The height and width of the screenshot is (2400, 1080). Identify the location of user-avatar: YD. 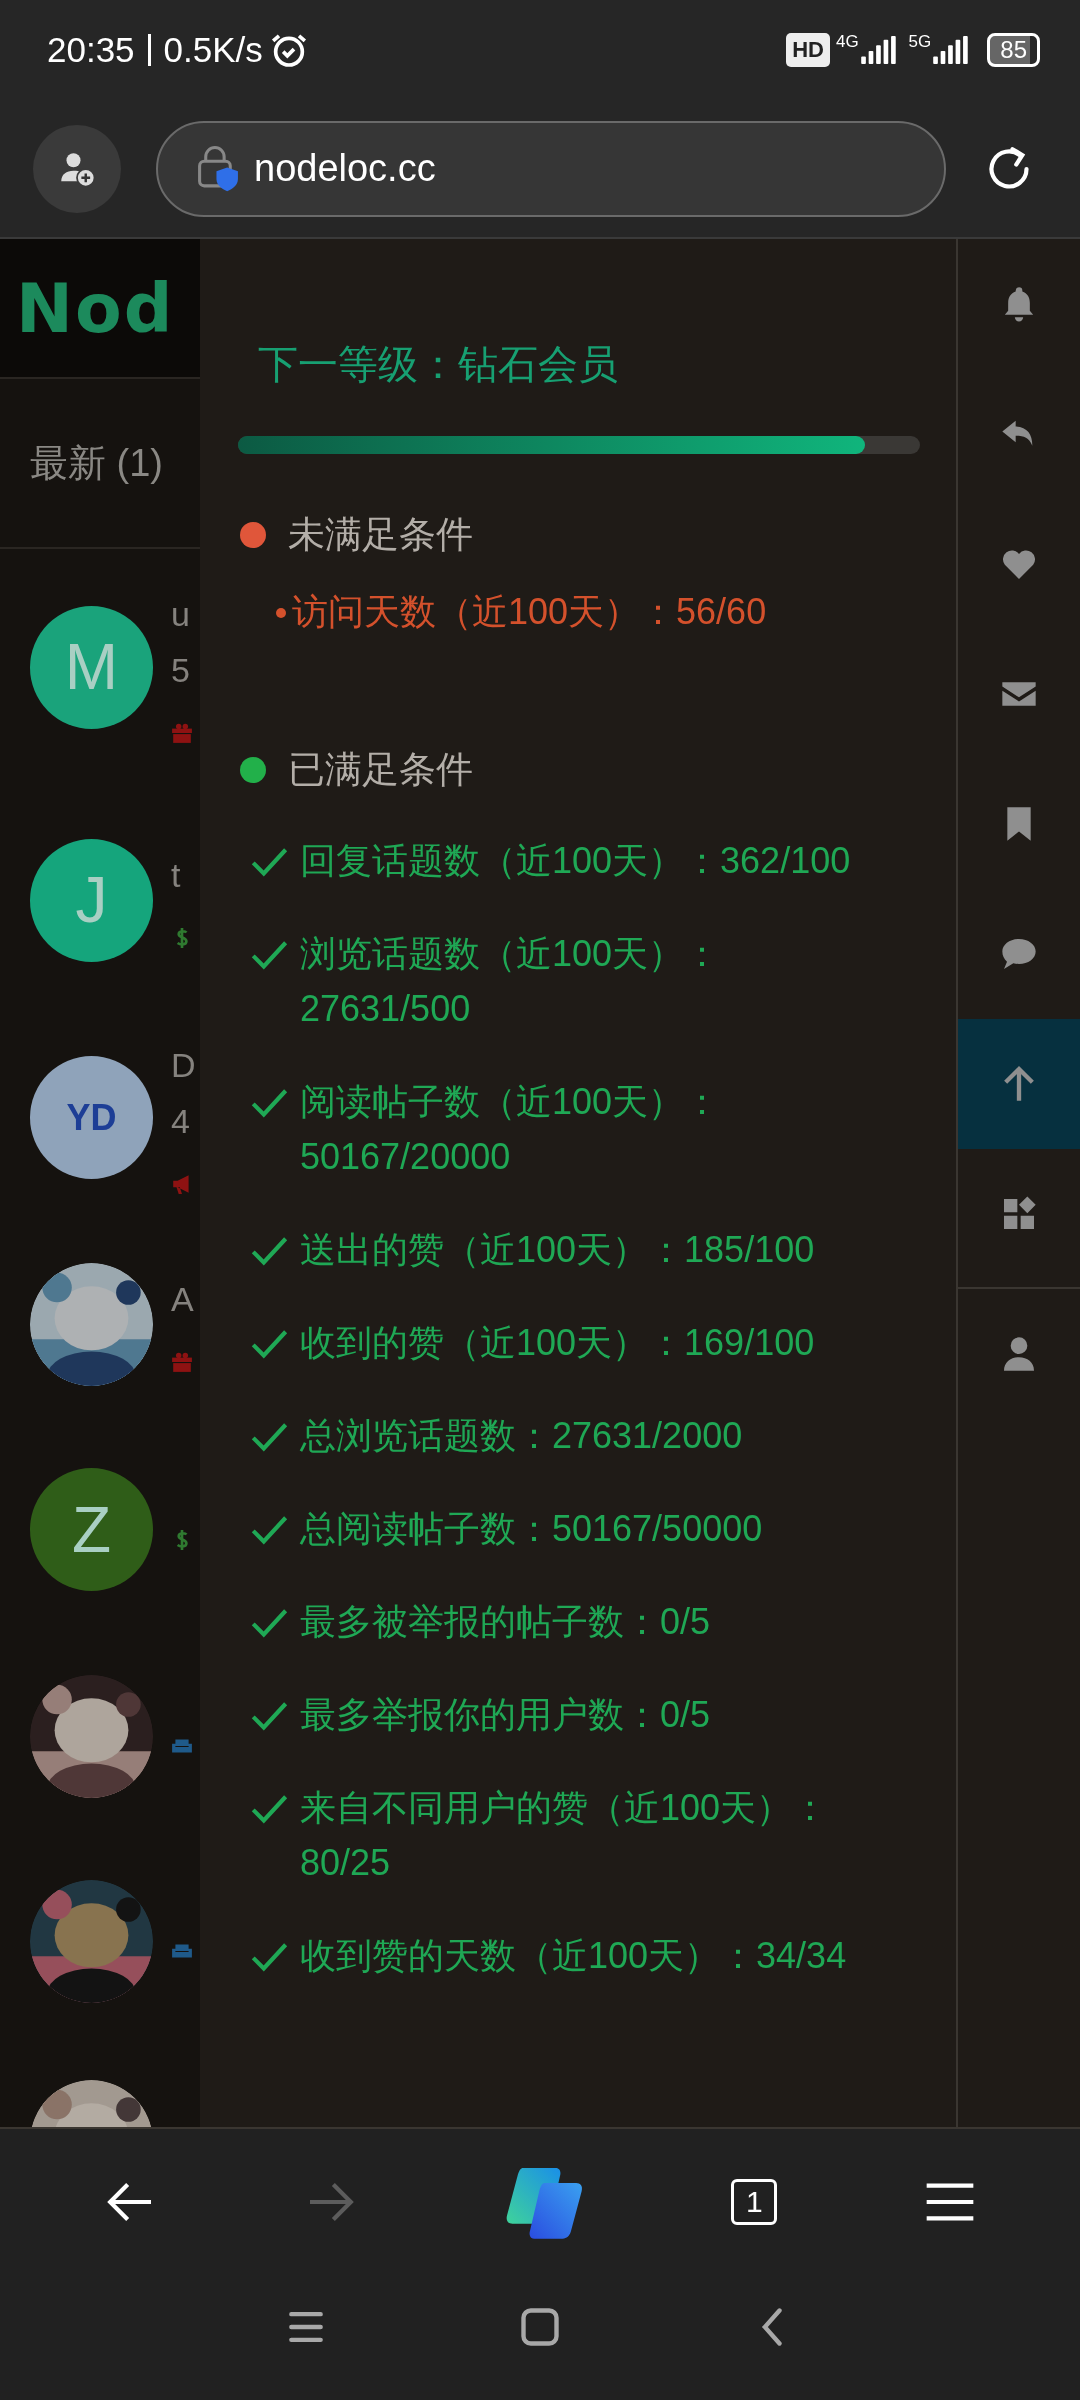
(91, 1117).